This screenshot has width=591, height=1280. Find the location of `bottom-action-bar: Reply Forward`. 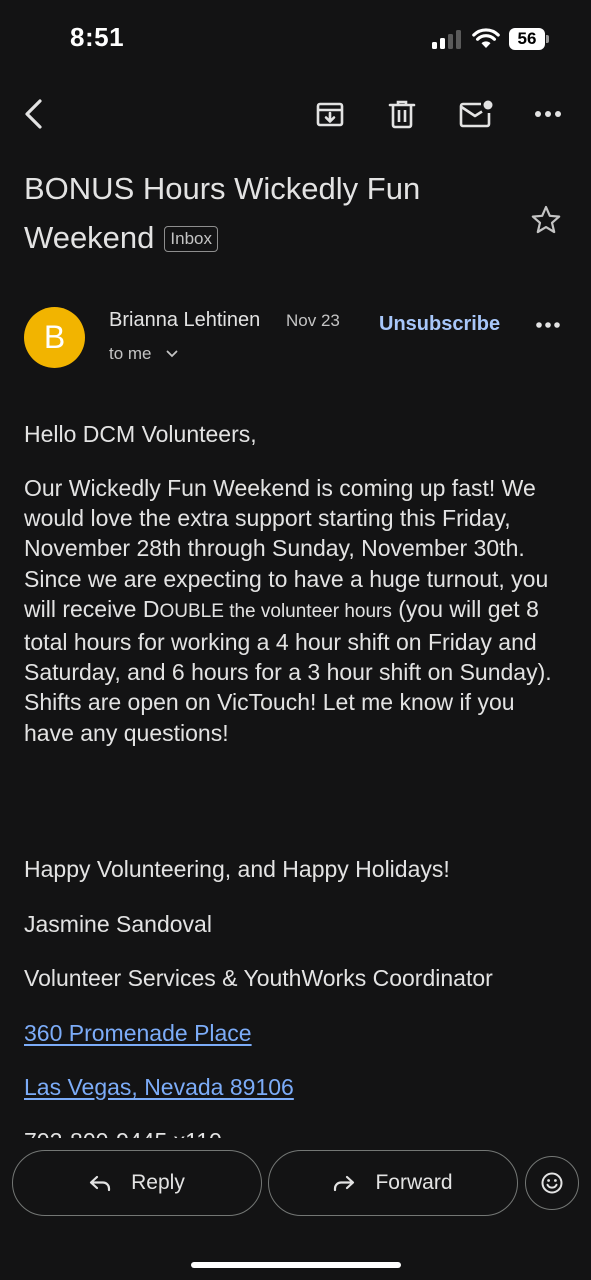

bottom-action-bar: Reply Forward is located at coordinates (295, 1211).